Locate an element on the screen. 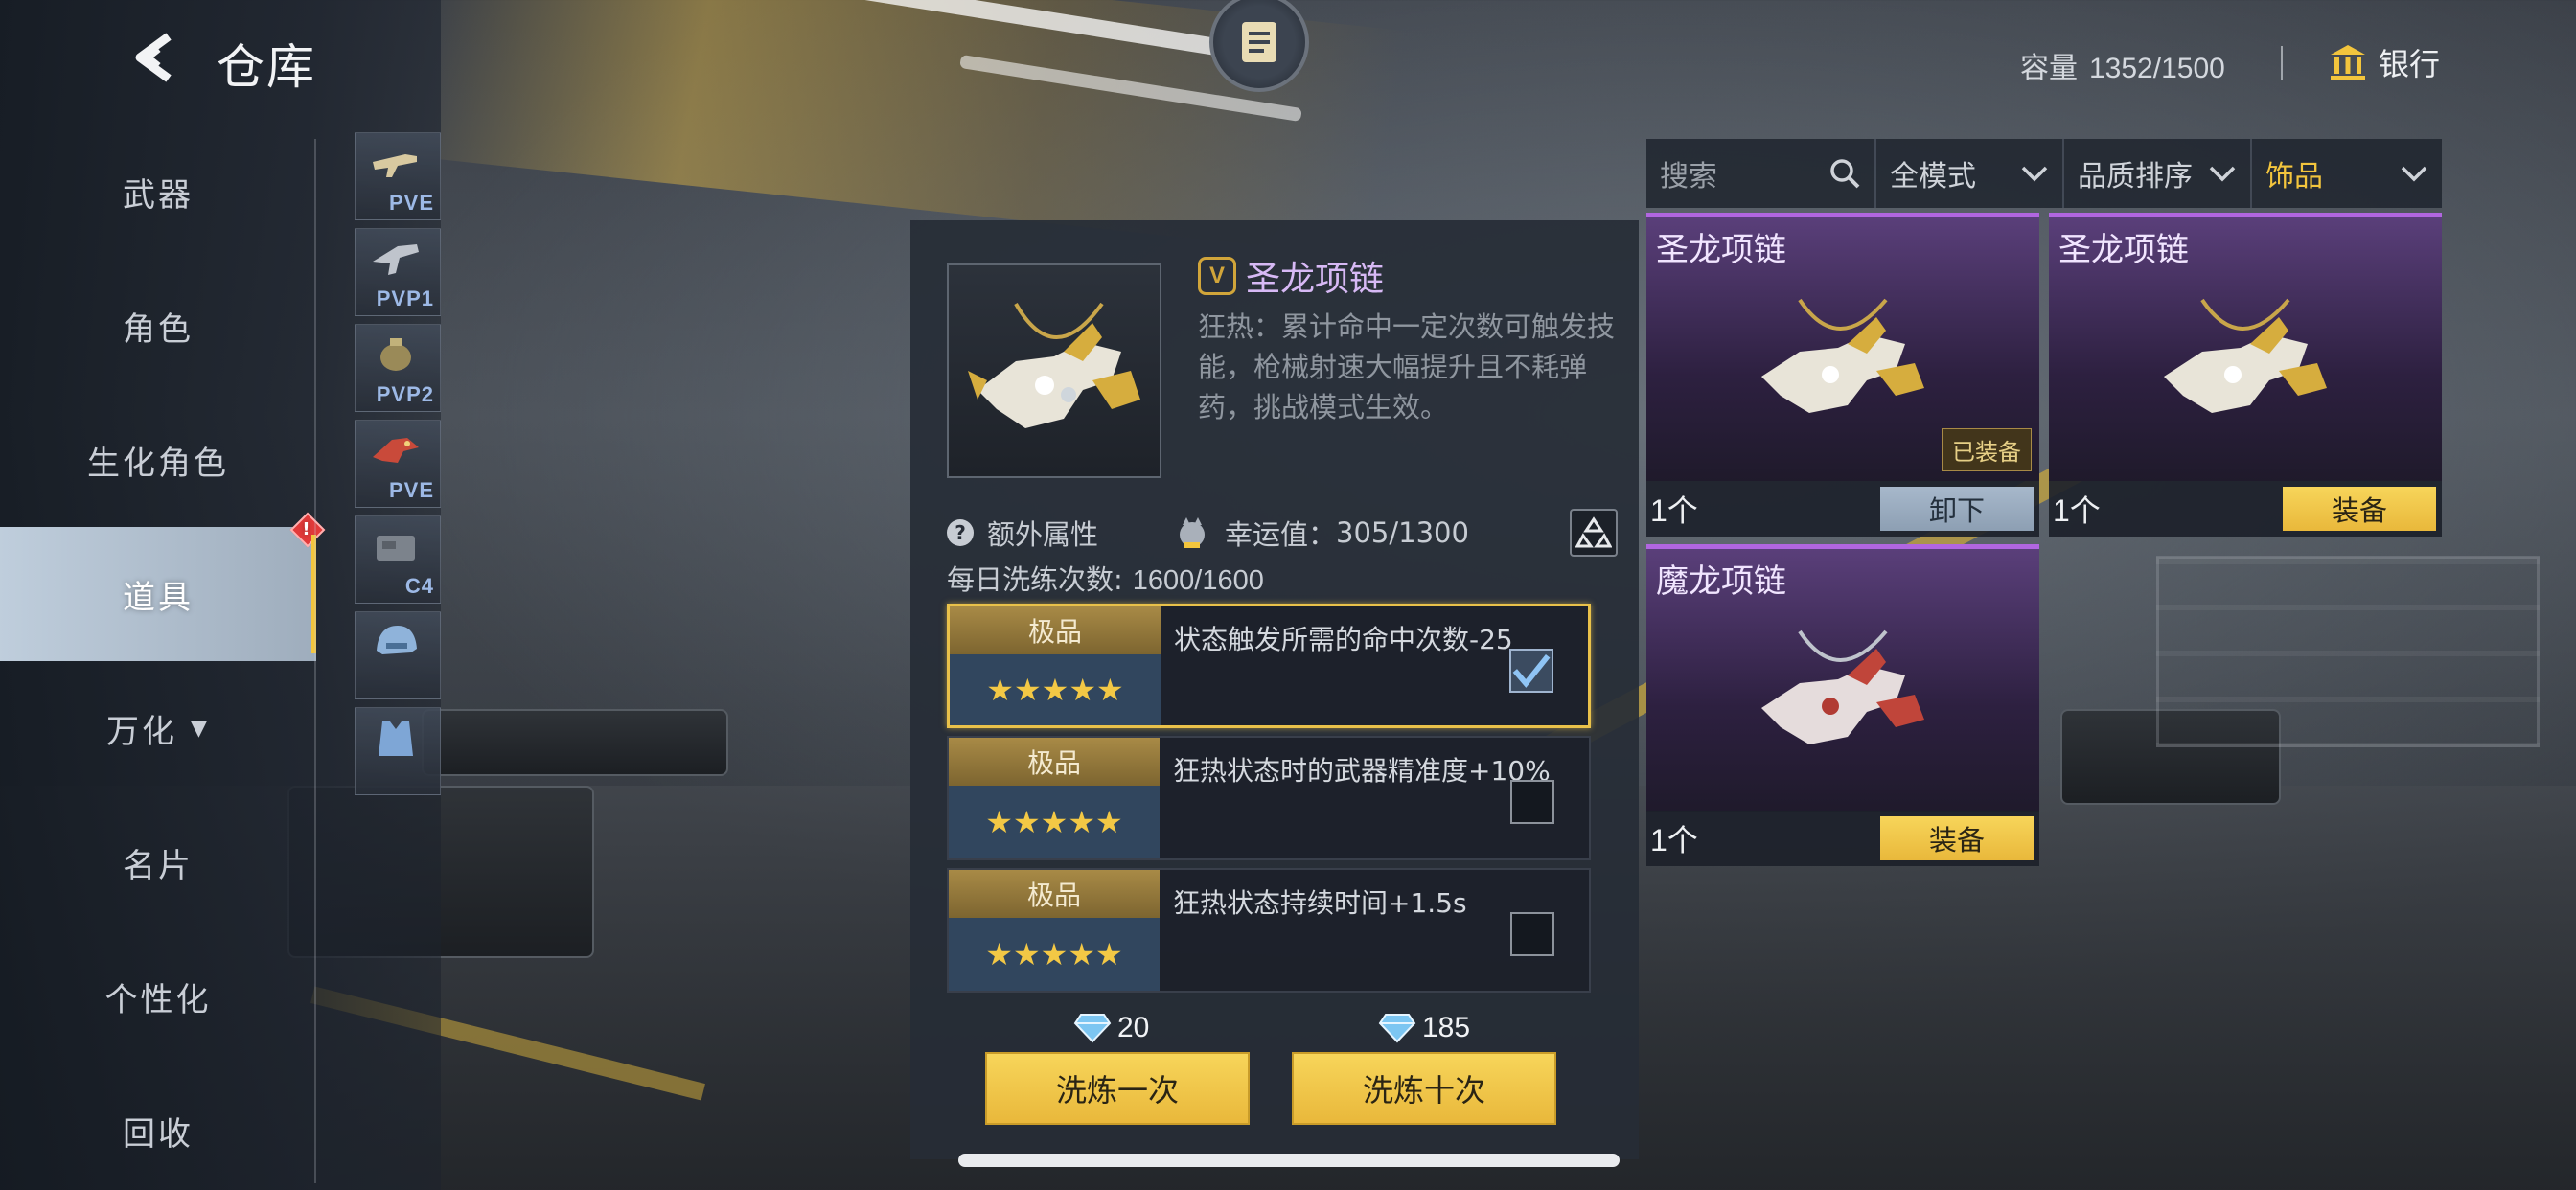 The width and height of the screenshot is (2576, 1190). notes-button is located at coordinates (1259, 46).